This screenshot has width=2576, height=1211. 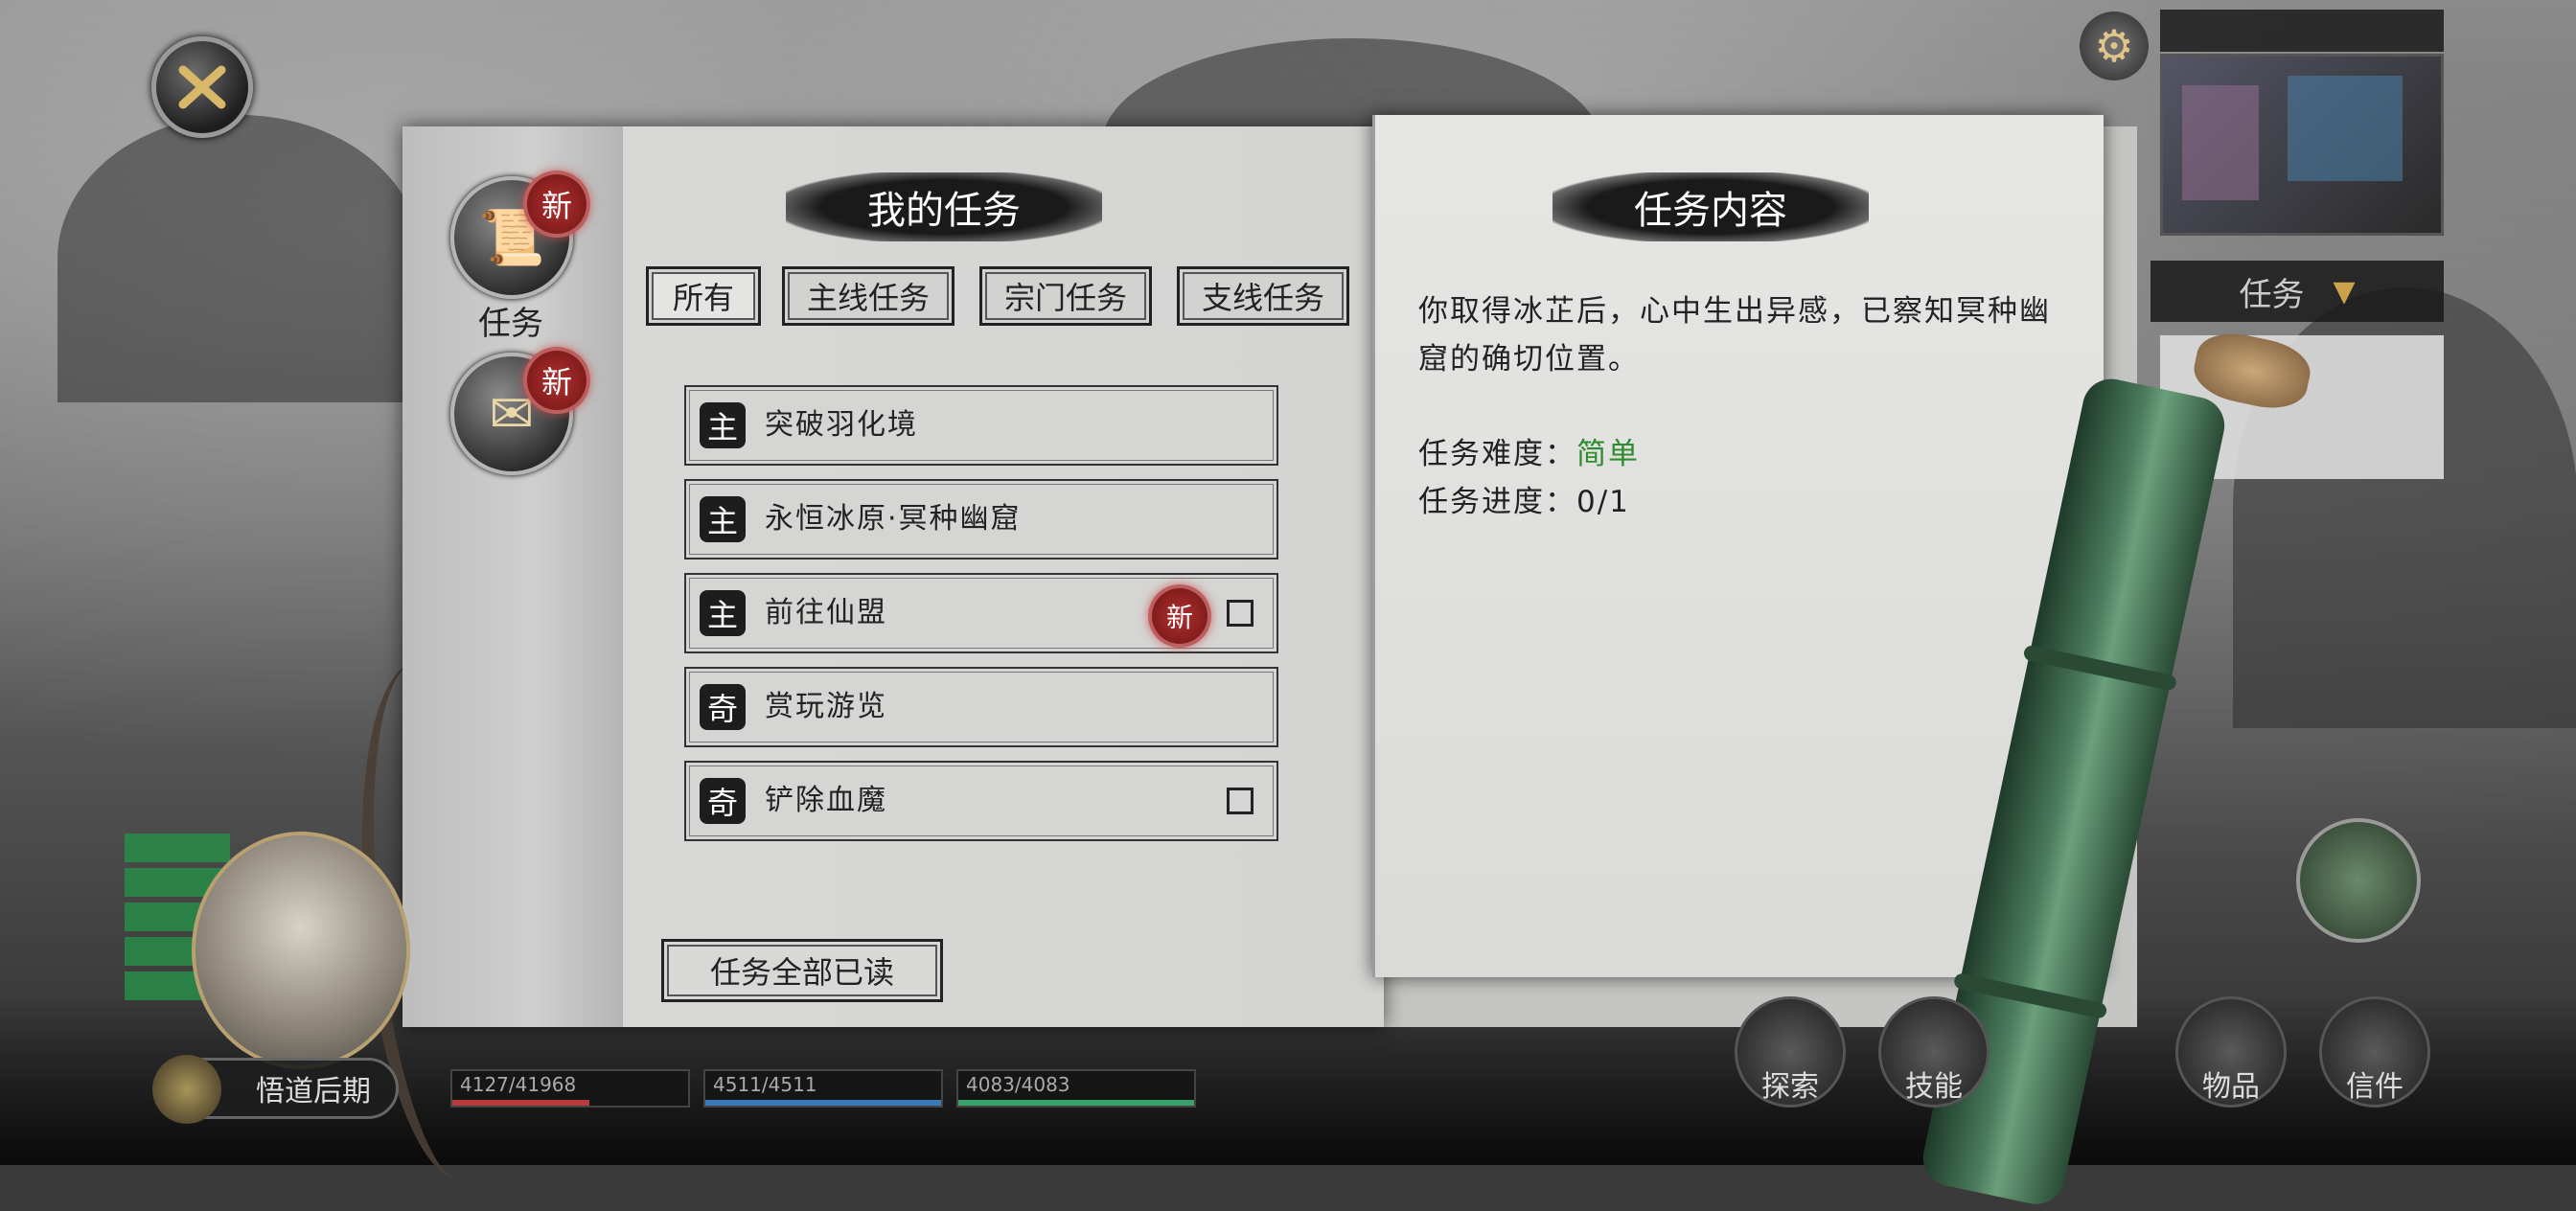 What do you see at coordinates (981, 425) in the screenshot?
I see `quest-row: 主 突破羽化境` at bounding box center [981, 425].